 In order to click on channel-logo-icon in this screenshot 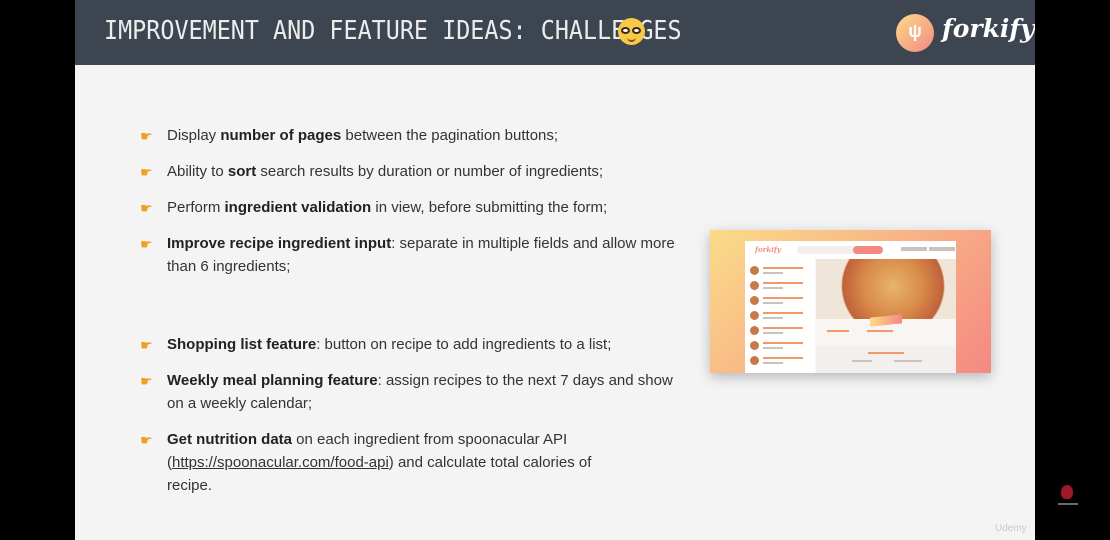, I will do `click(1067, 492)`.